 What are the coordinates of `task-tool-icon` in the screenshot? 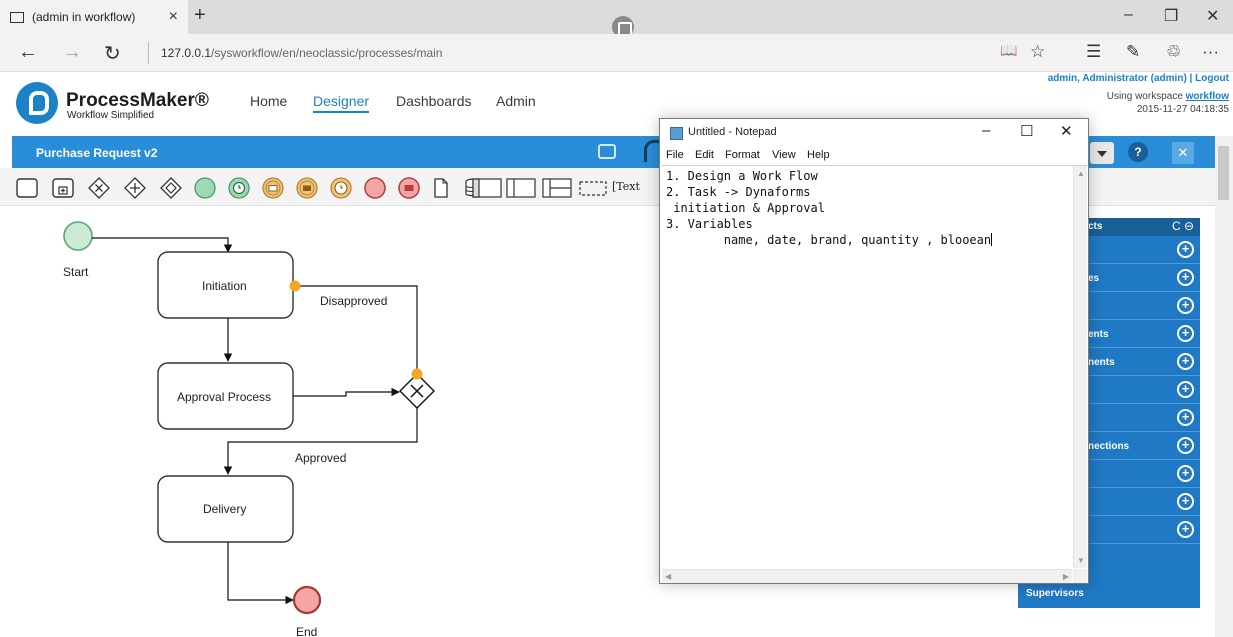 It's located at (27, 188).